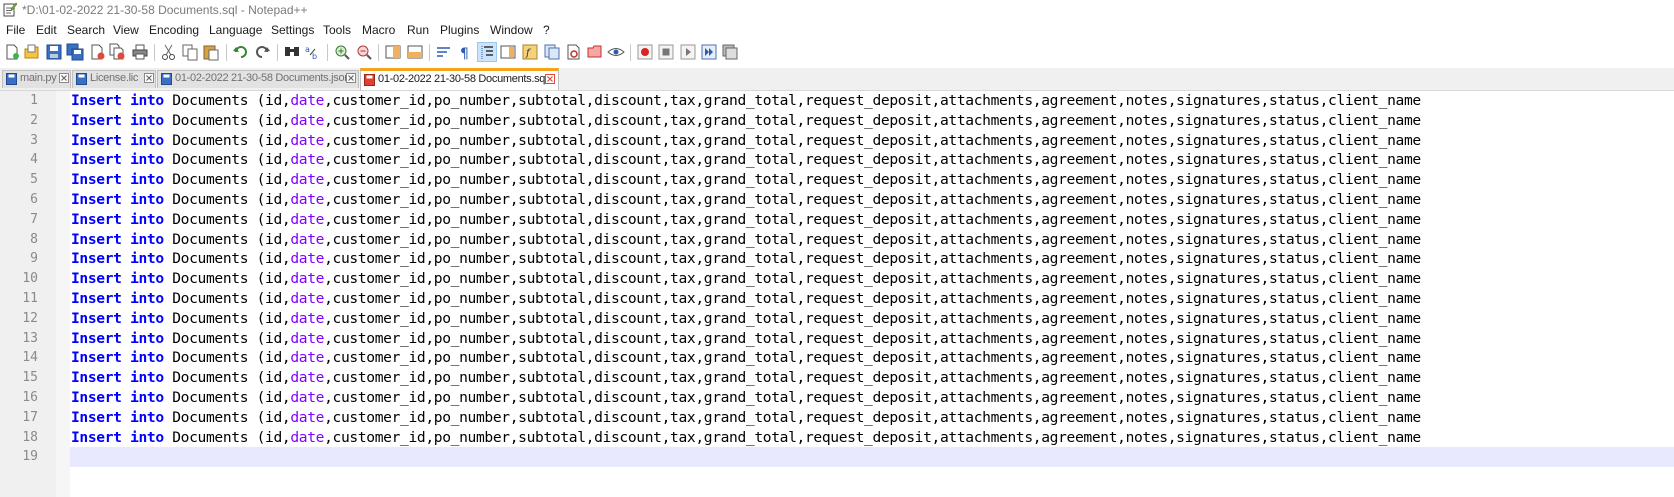  Describe the element at coordinates (688, 52) in the screenshot. I see `playback-macro-icon` at that location.